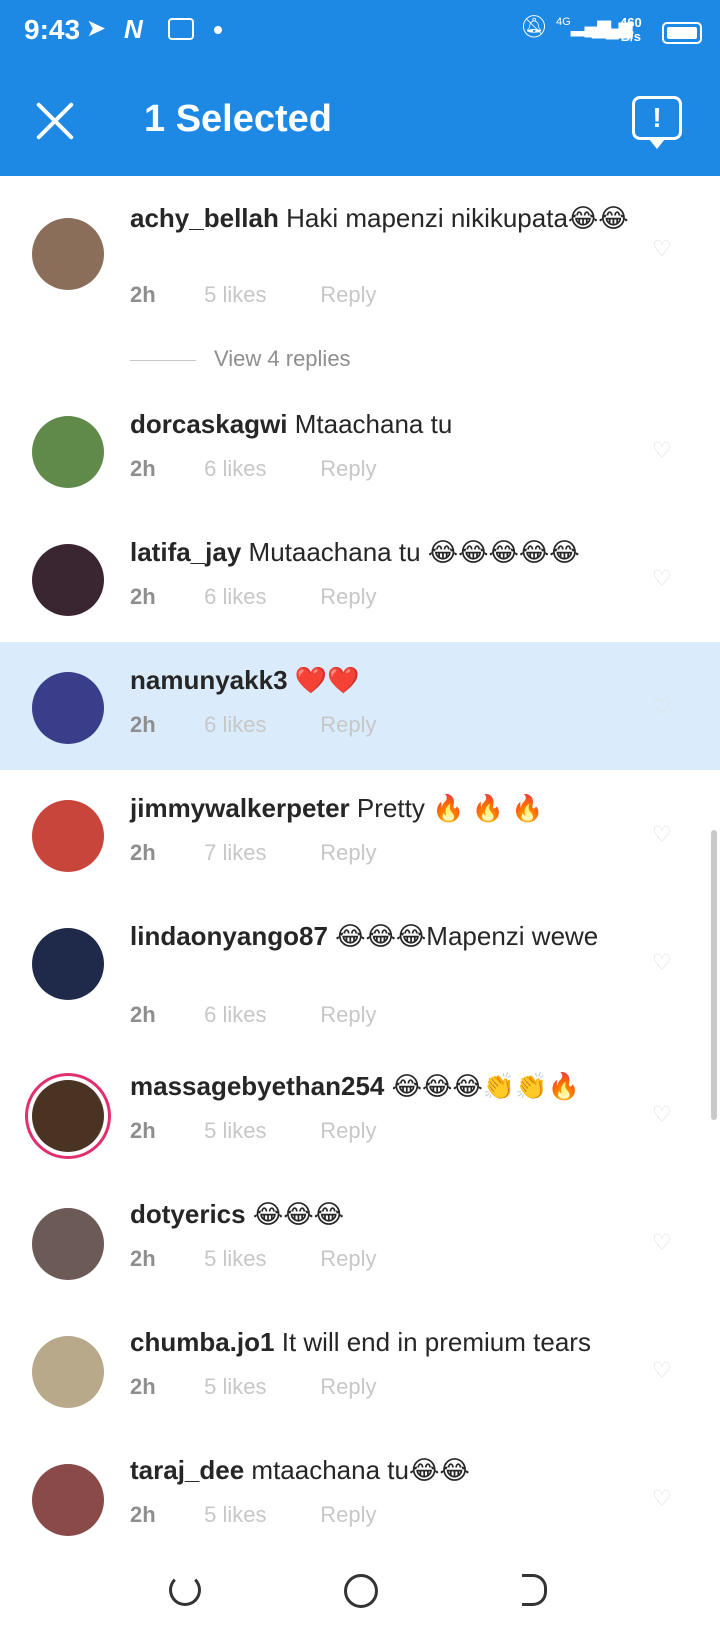 This screenshot has width=720, height=1640. What do you see at coordinates (185, 552) in the screenshot?
I see `comment-username: latifa_jay` at bounding box center [185, 552].